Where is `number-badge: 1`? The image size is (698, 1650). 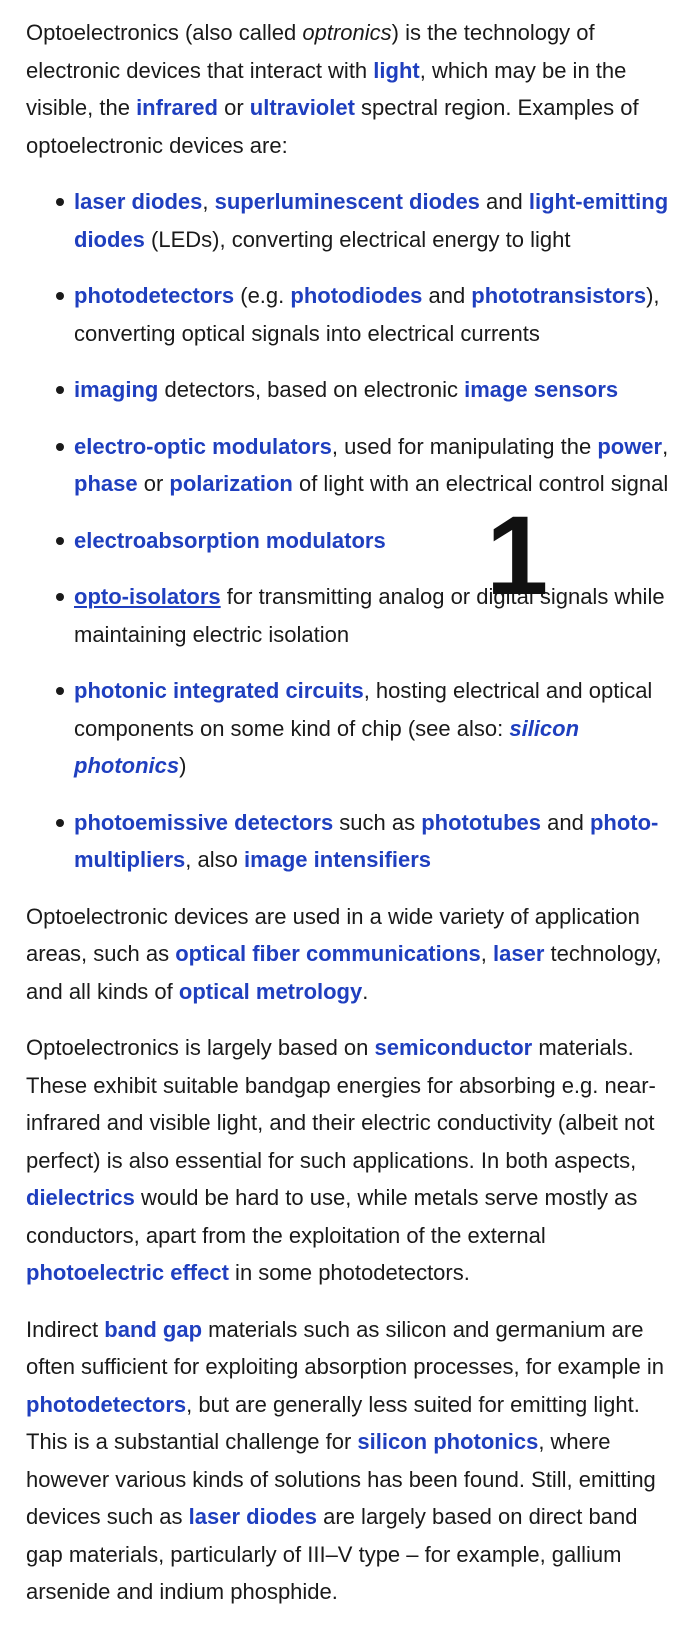 number-badge: 1 is located at coordinates (517, 555).